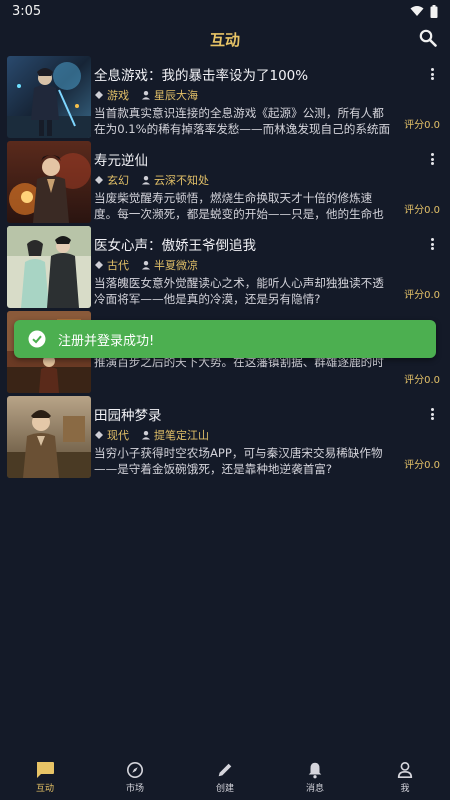 This screenshot has height=800, width=450. What do you see at coordinates (45, 770) in the screenshot?
I see `chat-icon` at bounding box center [45, 770].